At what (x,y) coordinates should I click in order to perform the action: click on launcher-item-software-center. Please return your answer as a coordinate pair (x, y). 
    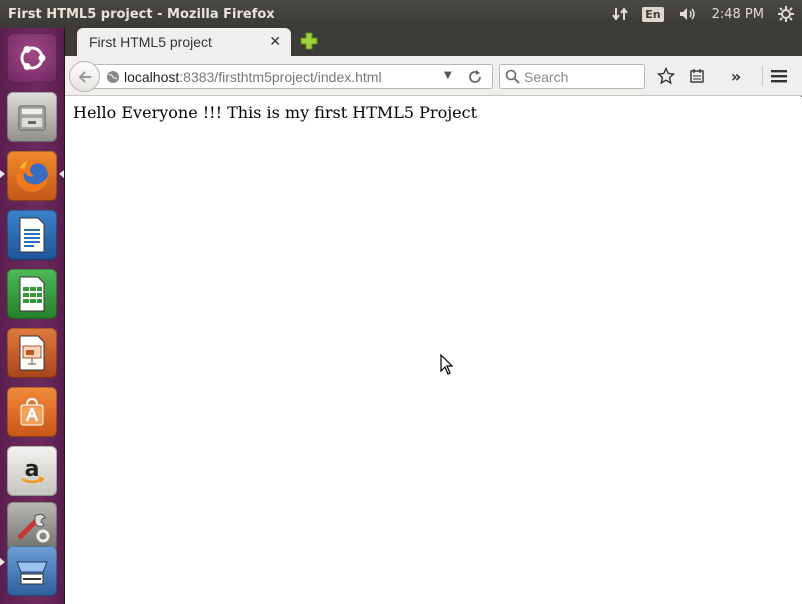
    Looking at the image, I should click on (32, 412).